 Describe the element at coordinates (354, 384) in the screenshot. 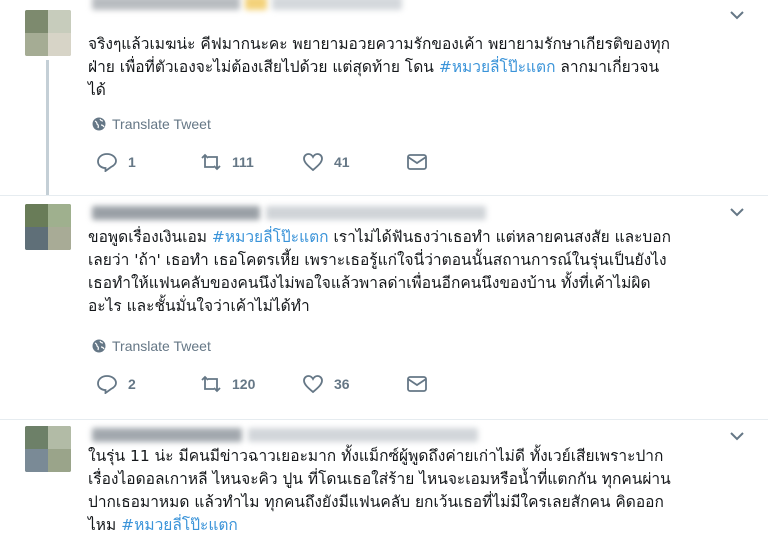

I see `like-button: 36` at that location.